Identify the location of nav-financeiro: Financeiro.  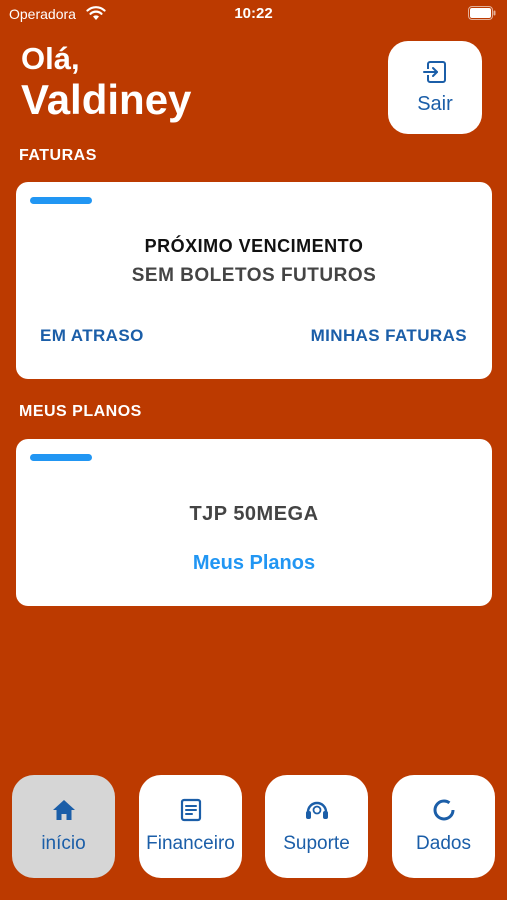
(190, 826).